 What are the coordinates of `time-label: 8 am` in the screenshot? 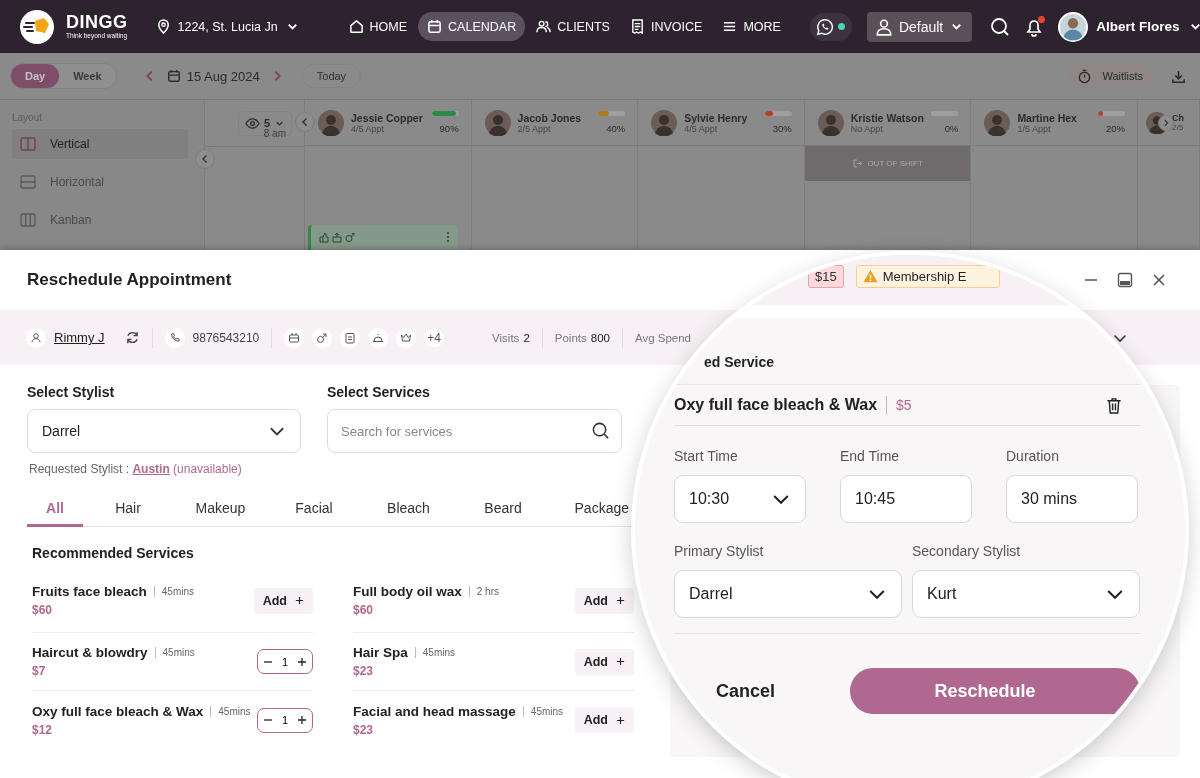 It's located at (274, 133).